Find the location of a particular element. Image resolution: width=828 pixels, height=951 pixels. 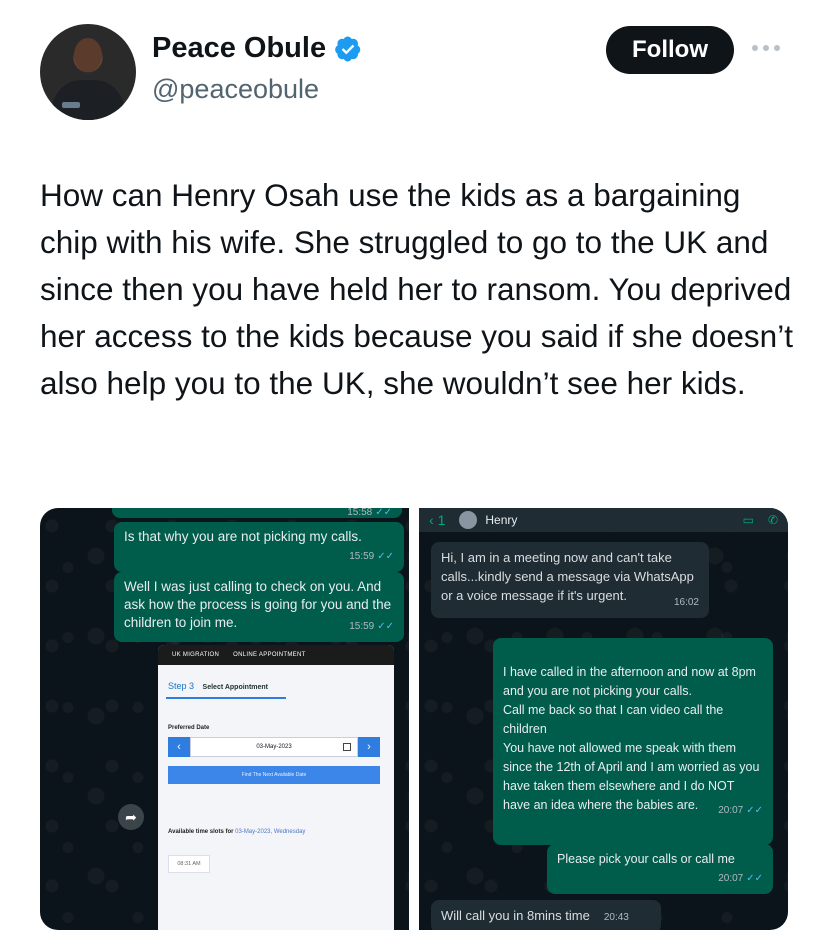

chat-bubble-incoming: Will call you in 8mins time 20:43 is located at coordinates (546, 915).